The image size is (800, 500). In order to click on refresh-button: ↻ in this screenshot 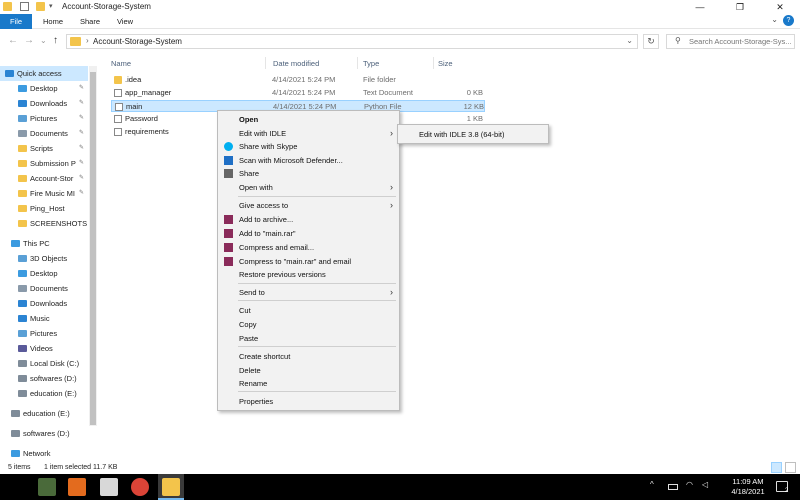, I will do `click(651, 41)`.